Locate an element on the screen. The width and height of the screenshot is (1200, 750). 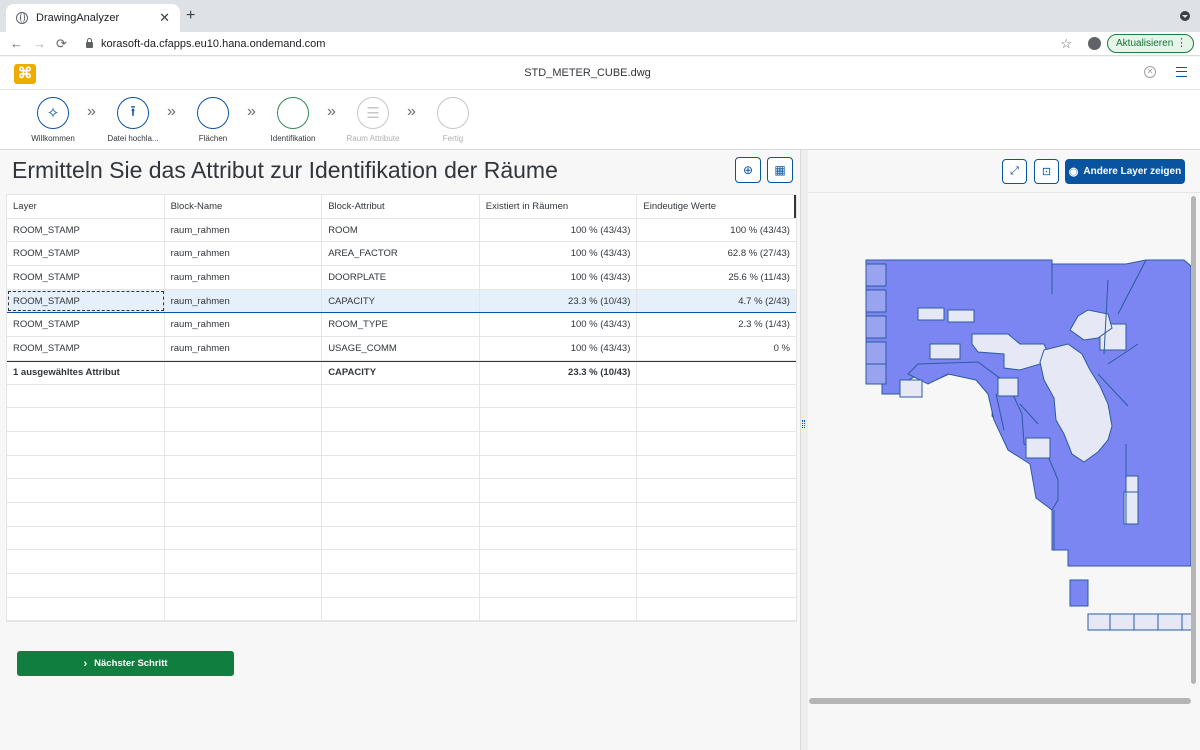
cell-block-attribute: ROOM is located at coordinates (401, 230).